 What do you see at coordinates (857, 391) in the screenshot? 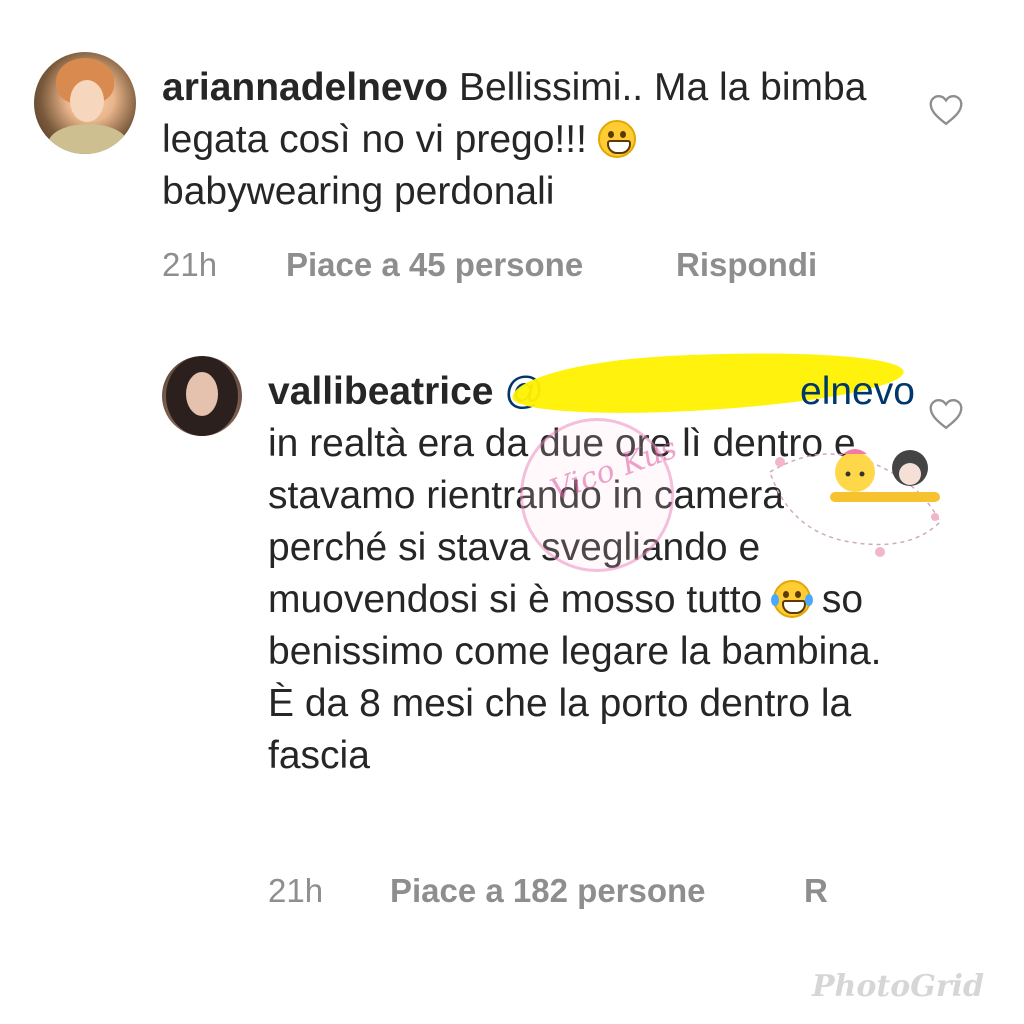
I see `mention-tail: elnevo` at bounding box center [857, 391].